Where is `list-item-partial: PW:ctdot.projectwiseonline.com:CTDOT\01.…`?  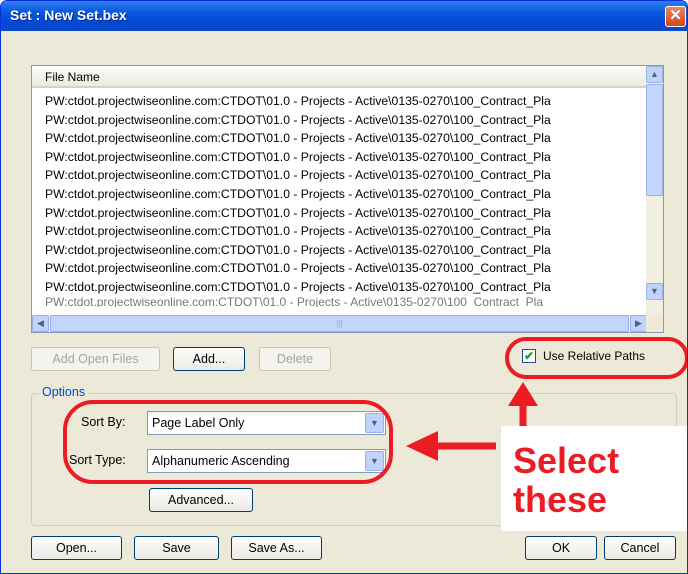
list-item-partial: PW:ctdot.projectwiseonline.com:CTDOT\01.… is located at coordinates (339, 302).